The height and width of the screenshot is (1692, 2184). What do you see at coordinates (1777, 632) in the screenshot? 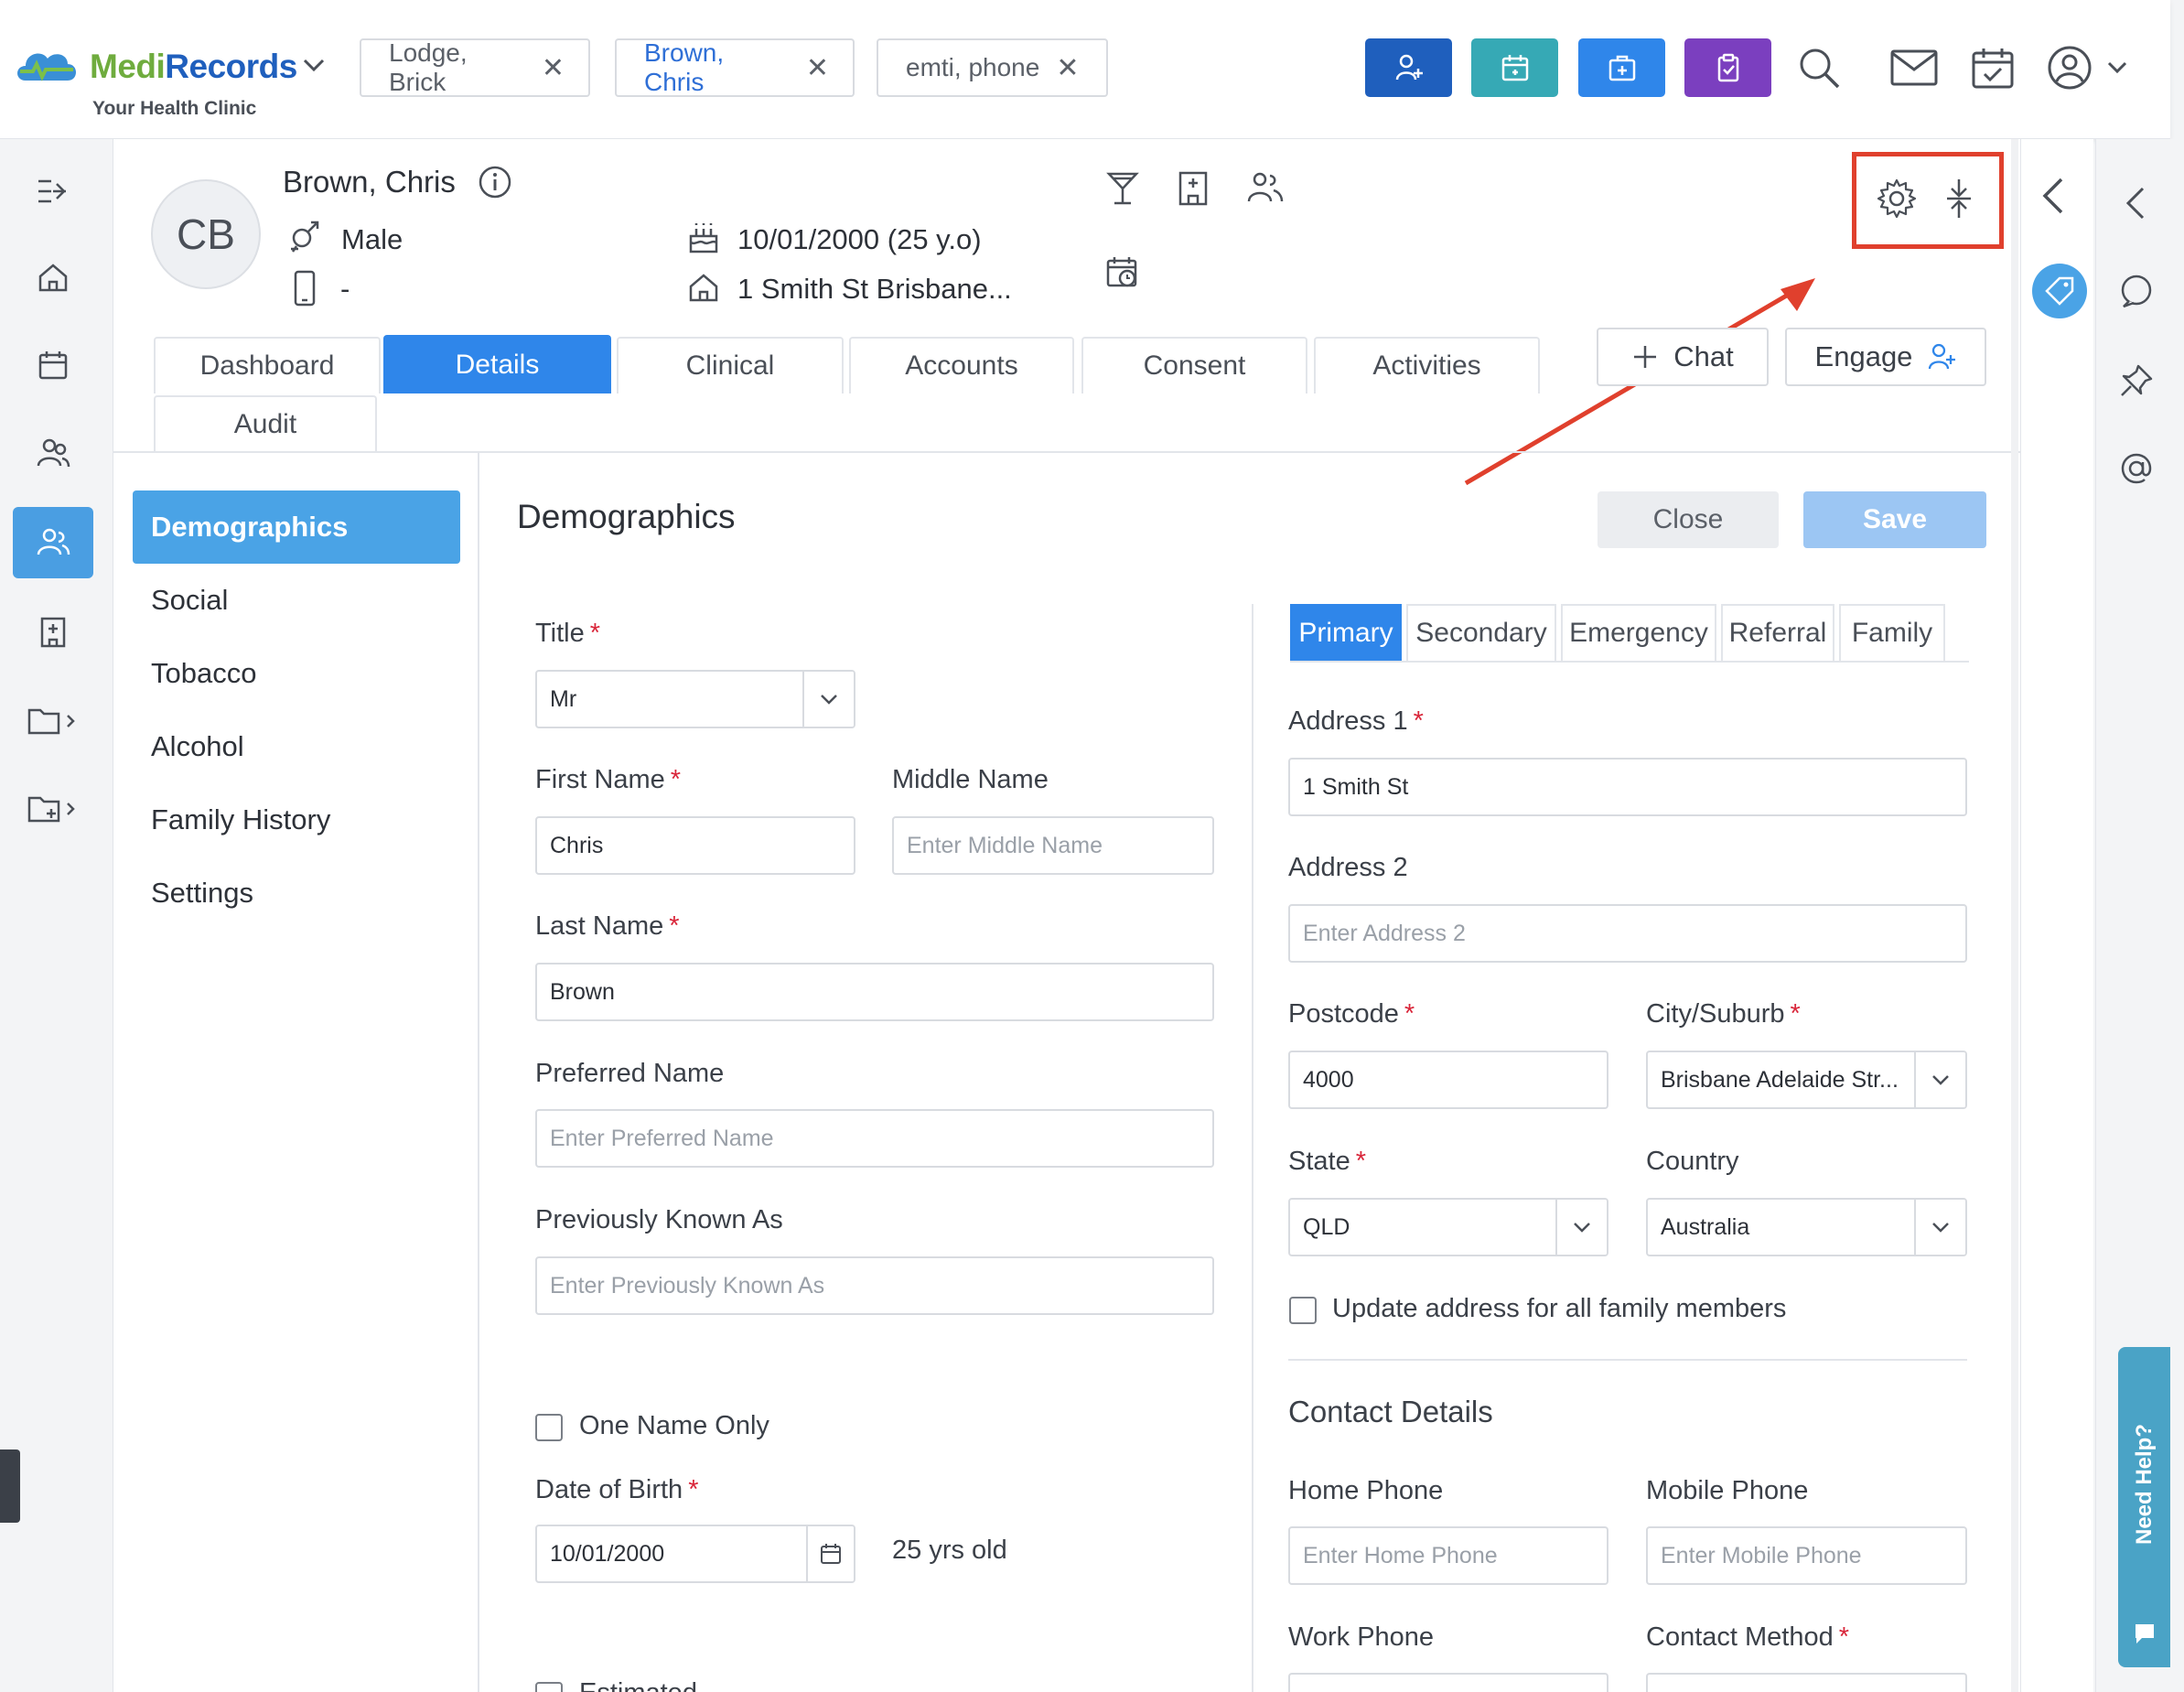
I see `address-tab-referral: Referral` at bounding box center [1777, 632].